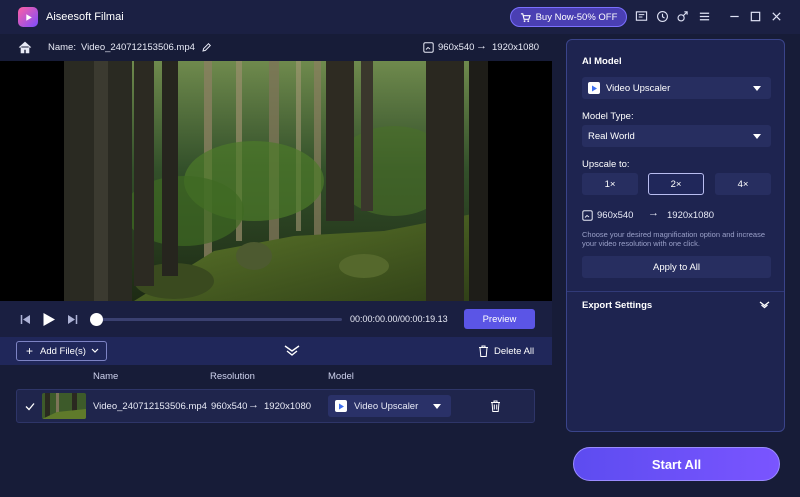 The height and width of the screenshot is (497, 800). Describe the element at coordinates (288, 406) in the screenshot. I see `row-target-resolution: 1920x1080` at that location.